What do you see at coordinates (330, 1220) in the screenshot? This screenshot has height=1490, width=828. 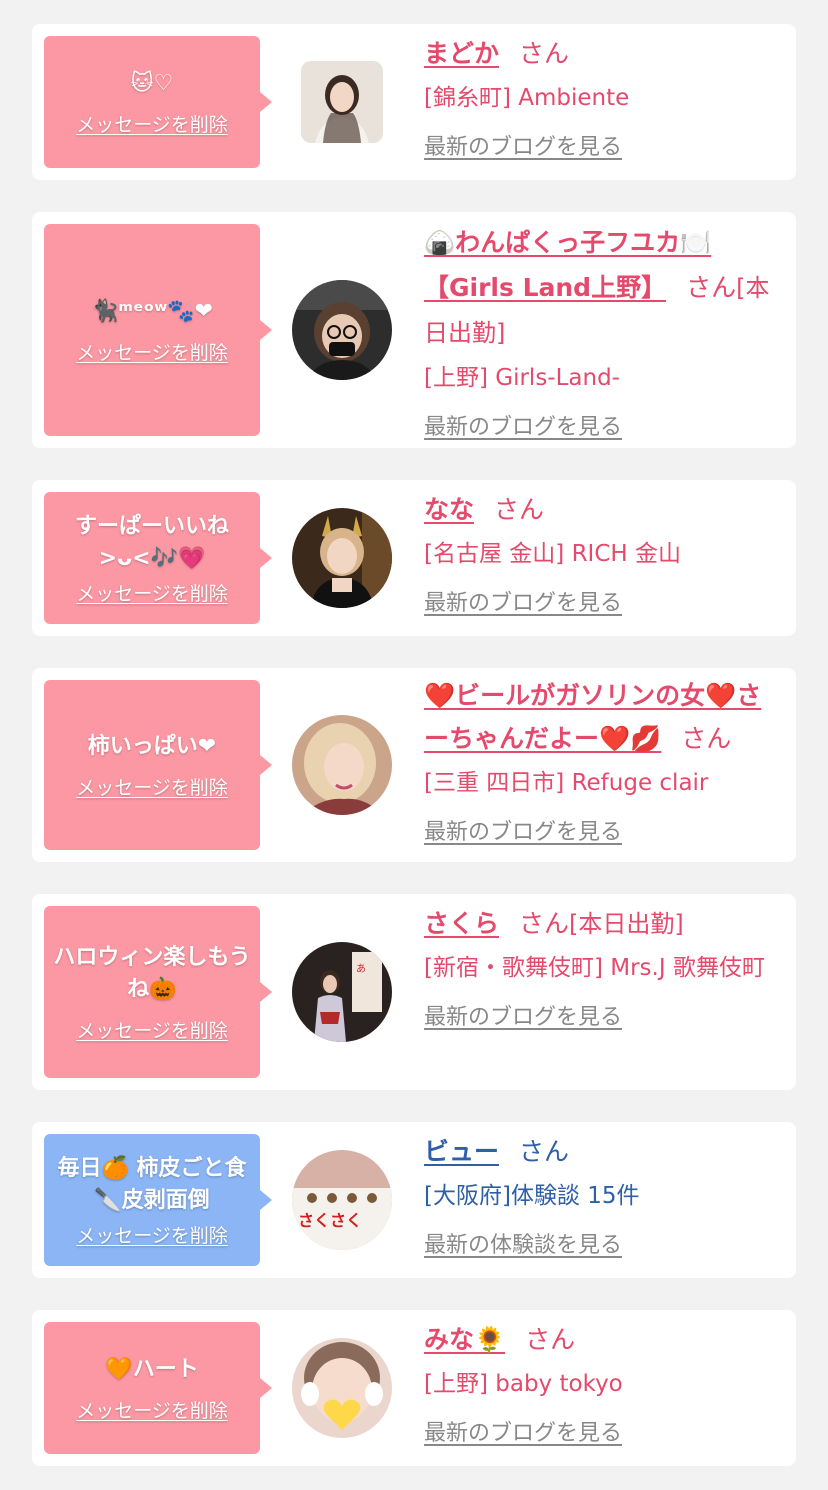 I see `svg-text: さくさく` at bounding box center [330, 1220].